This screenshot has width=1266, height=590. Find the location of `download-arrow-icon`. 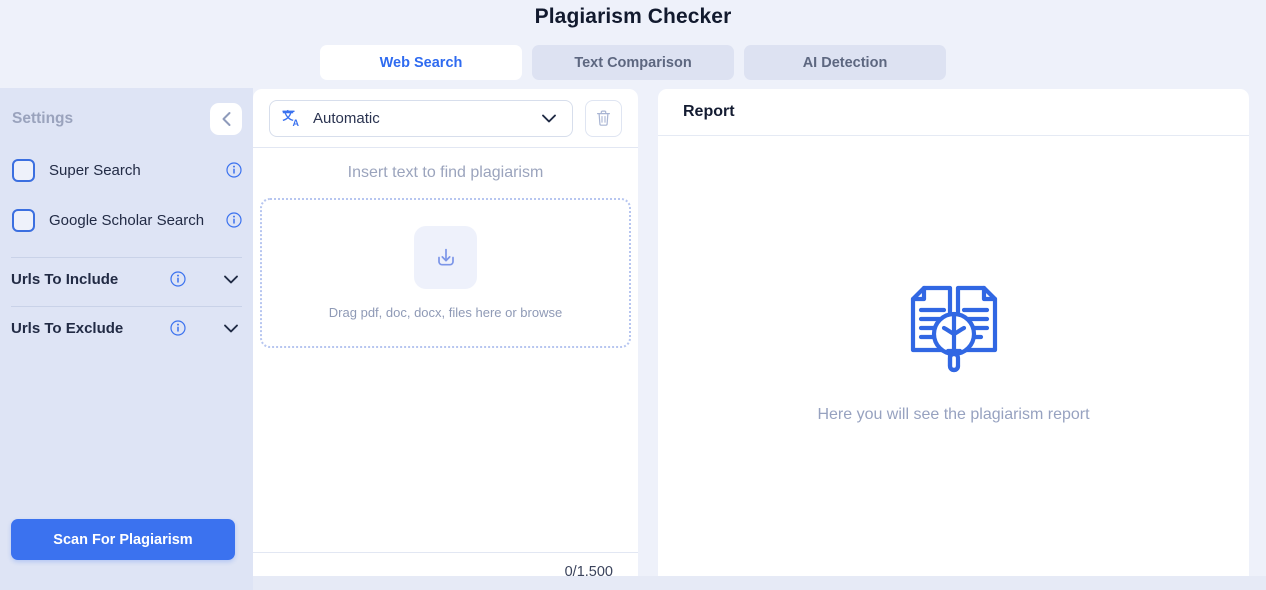

download-arrow-icon is located at coordinates (445, 257).